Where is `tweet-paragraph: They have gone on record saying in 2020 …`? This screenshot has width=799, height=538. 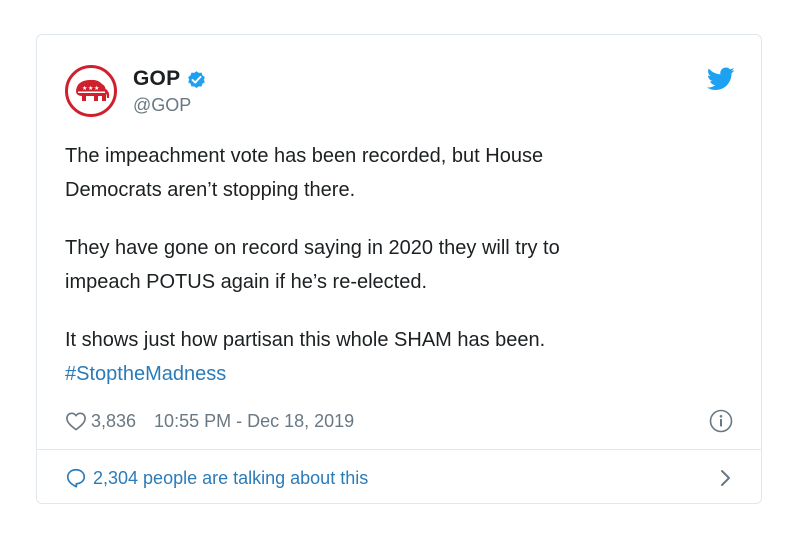
tweet-paragraph: They have gone on record saying in 2020 … is located at coordinates (400, 265).